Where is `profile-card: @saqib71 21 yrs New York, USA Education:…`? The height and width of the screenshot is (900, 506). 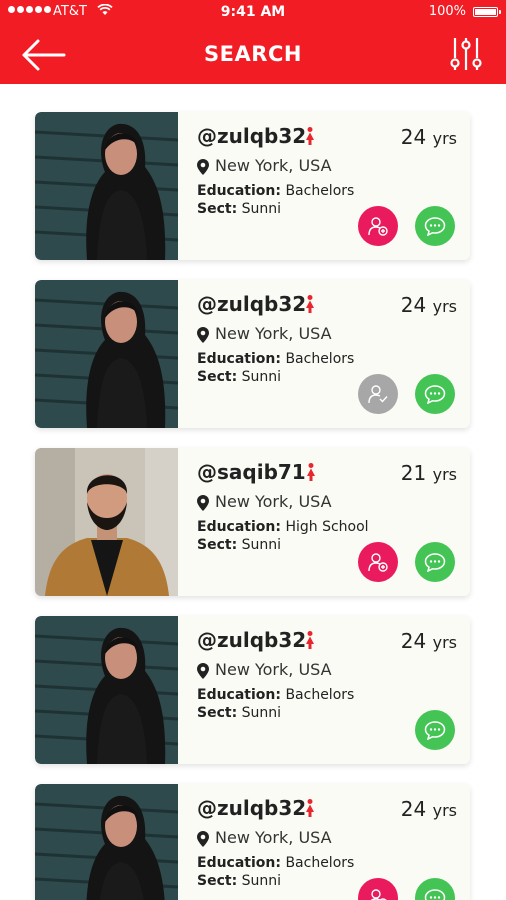 profile-card: @saqib71 21 yrs New York, USA Education:… is located at coordinates (252, 522).